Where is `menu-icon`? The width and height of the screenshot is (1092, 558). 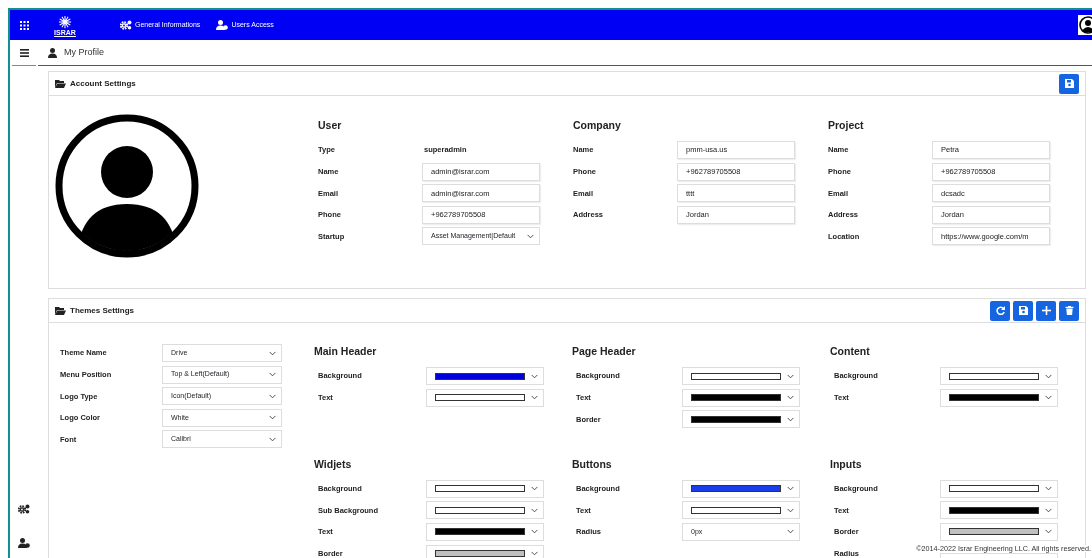 menu-icon is located at coordinates (24, 52).